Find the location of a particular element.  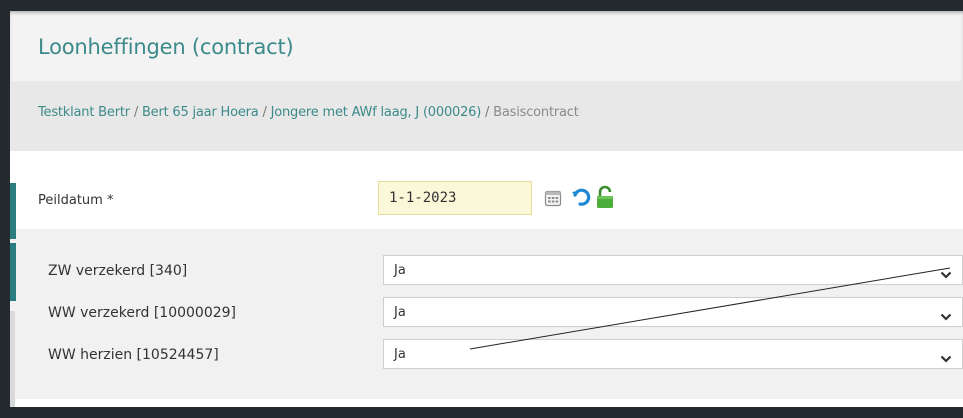

reset-icon is located at coordinates (582, 199).